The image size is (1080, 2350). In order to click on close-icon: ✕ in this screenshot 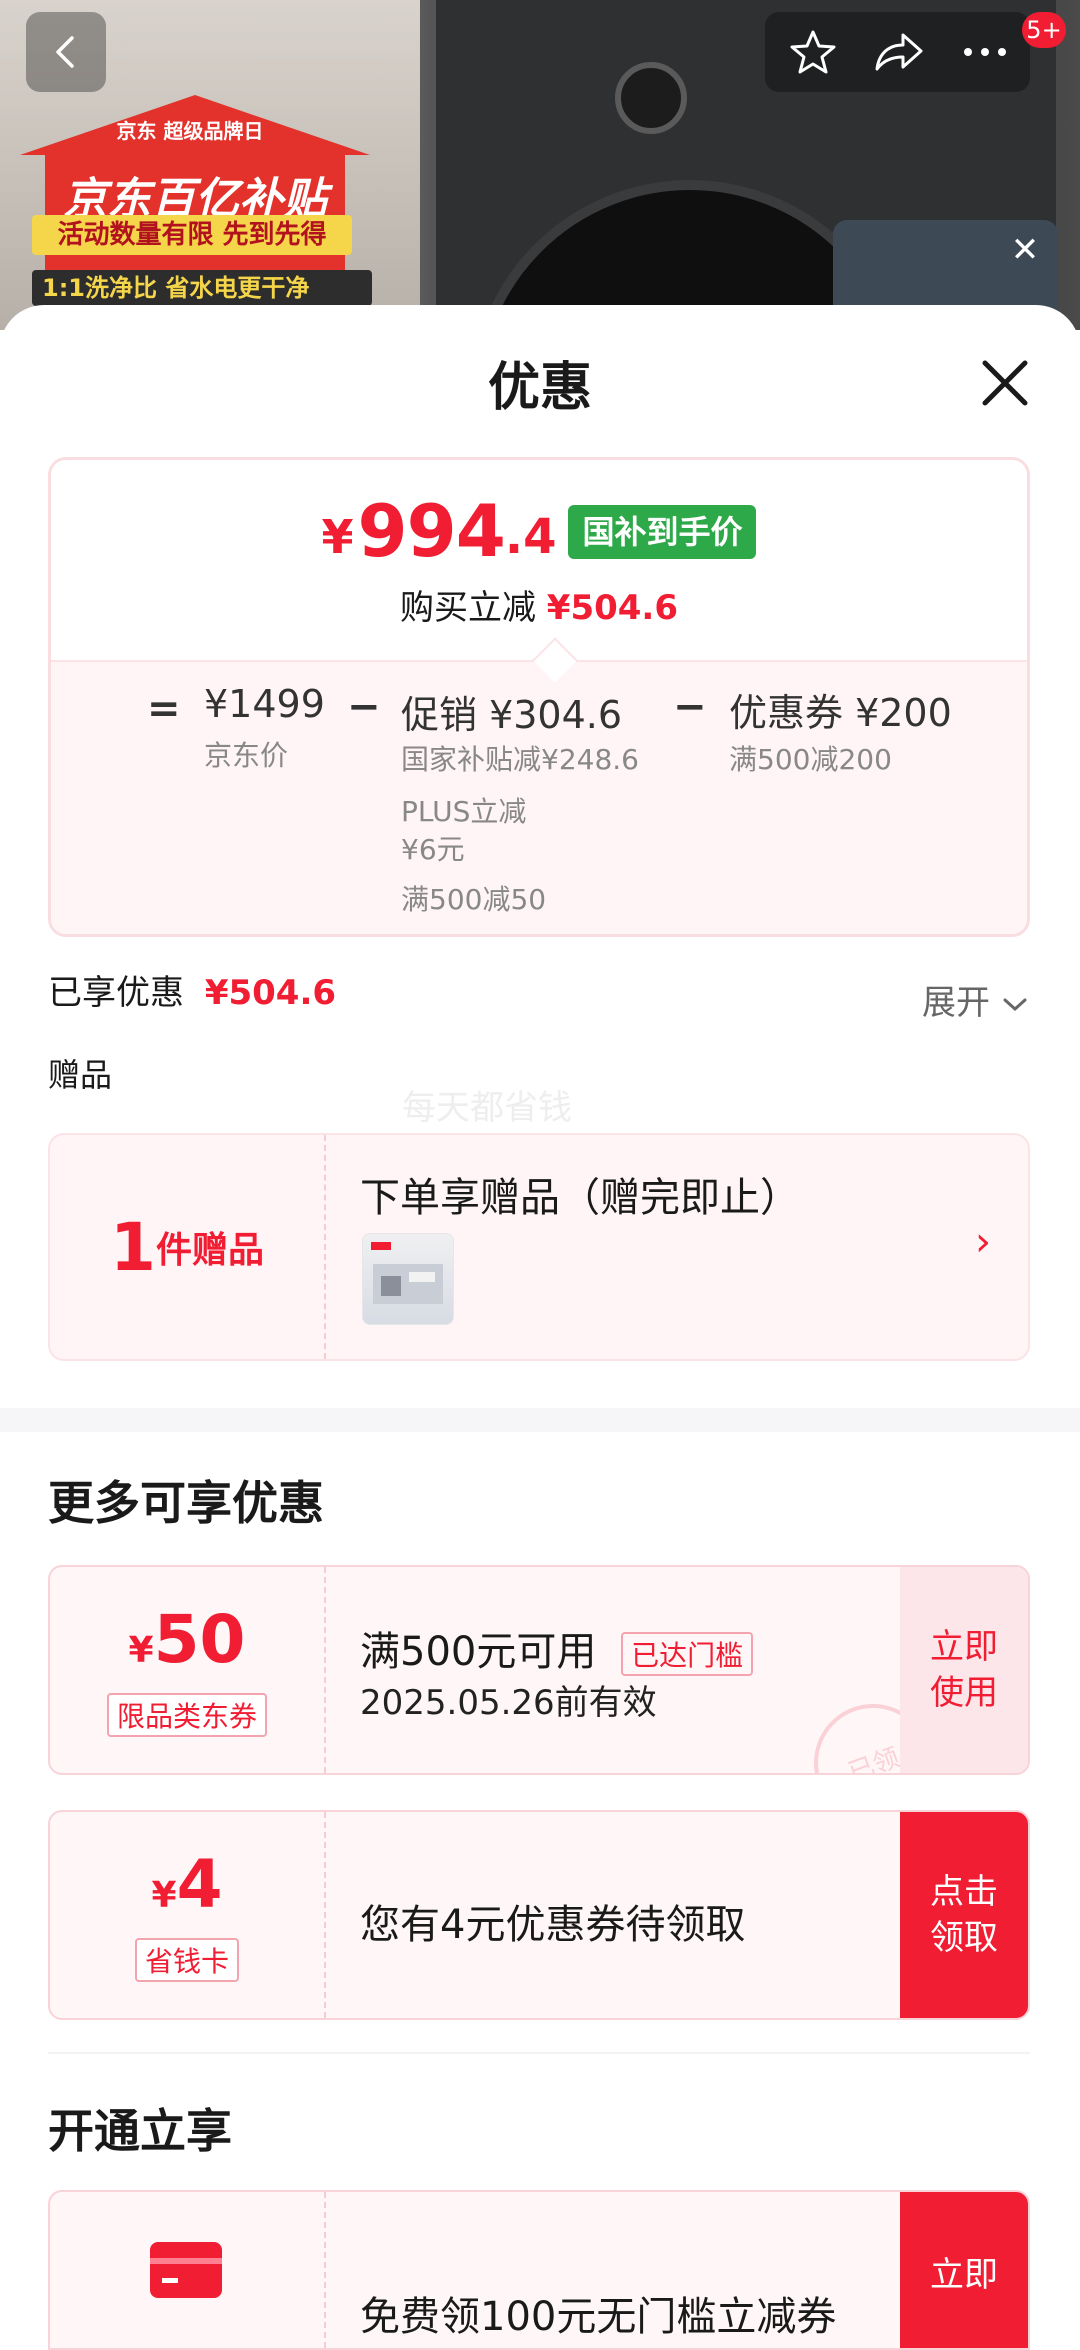, I will do `click(1025, 250)`.